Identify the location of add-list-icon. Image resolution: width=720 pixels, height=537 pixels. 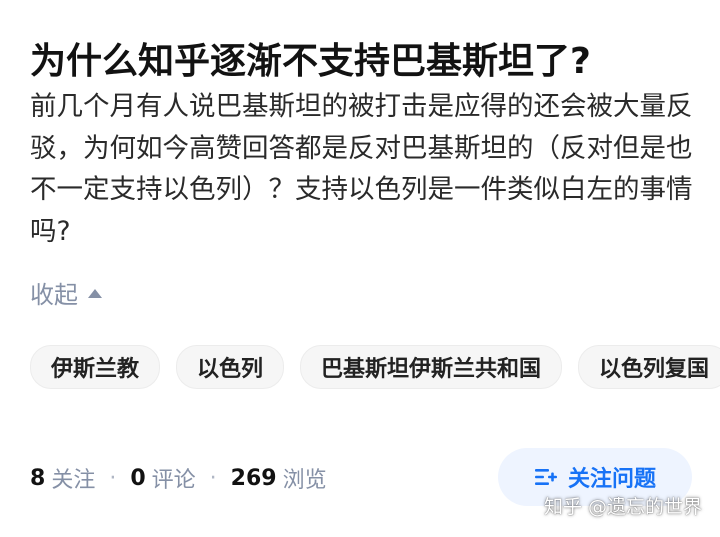
(546, 477).